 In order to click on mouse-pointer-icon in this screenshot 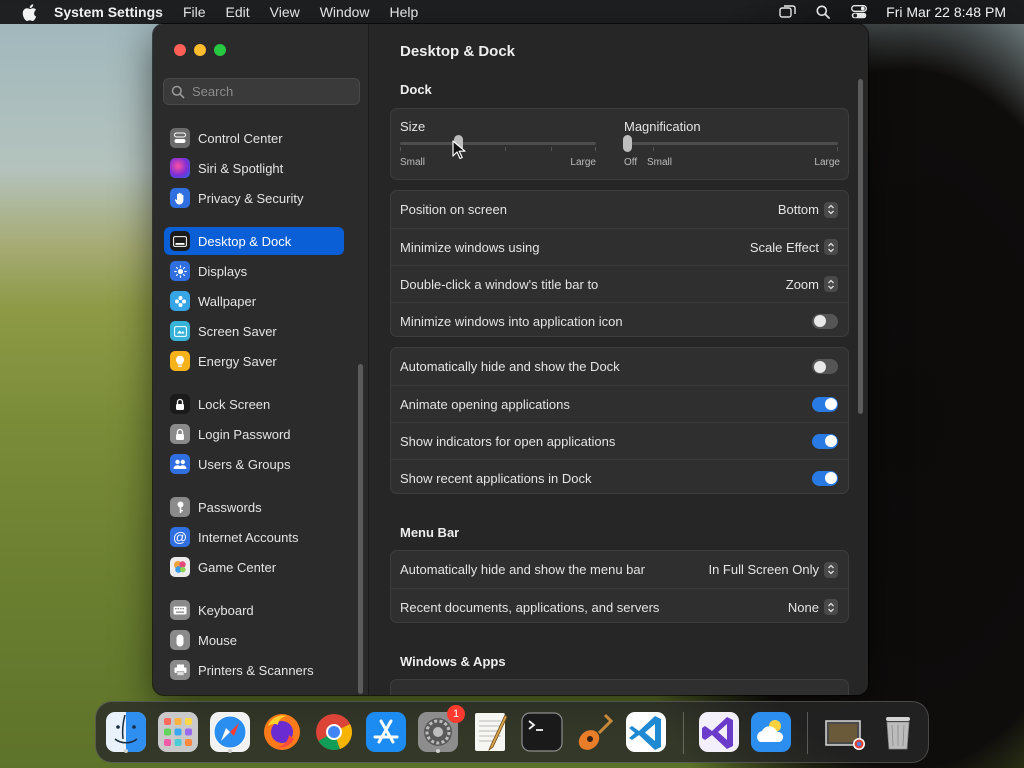, I will do `click(459, 150)`.